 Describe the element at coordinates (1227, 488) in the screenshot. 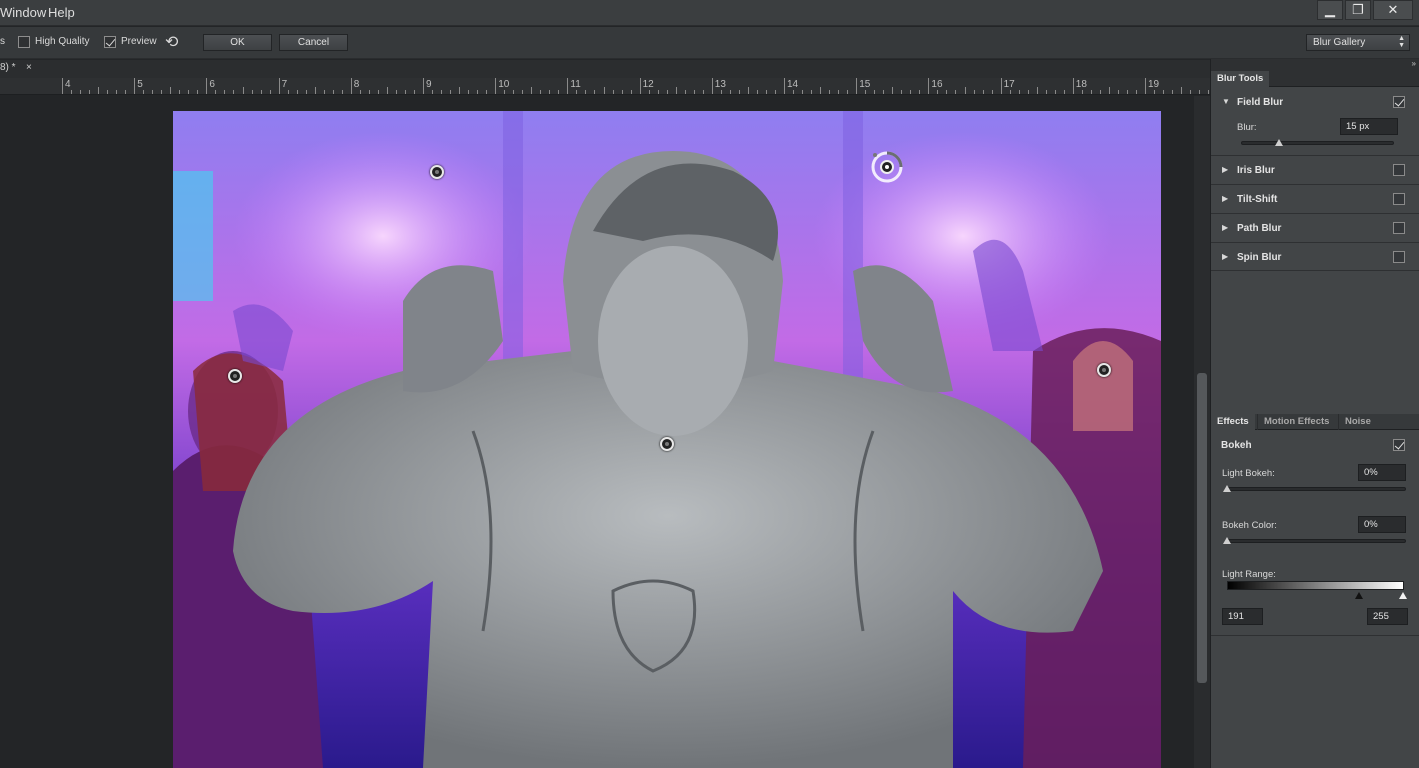

I see `light-bokeh-slider-thumb` at that location.